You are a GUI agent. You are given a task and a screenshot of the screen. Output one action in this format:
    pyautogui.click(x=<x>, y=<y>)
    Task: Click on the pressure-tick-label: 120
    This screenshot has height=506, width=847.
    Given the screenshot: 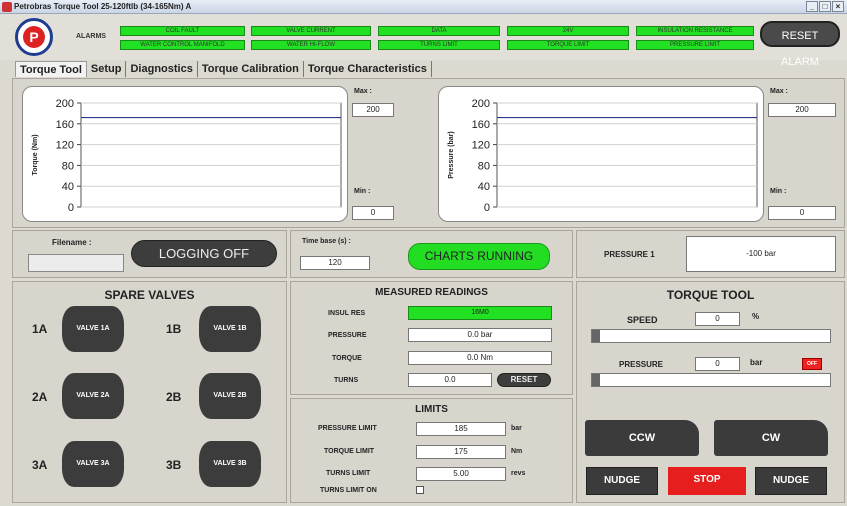 What is the action you would take?
    pyautogui.click(x=481, y=146)
    